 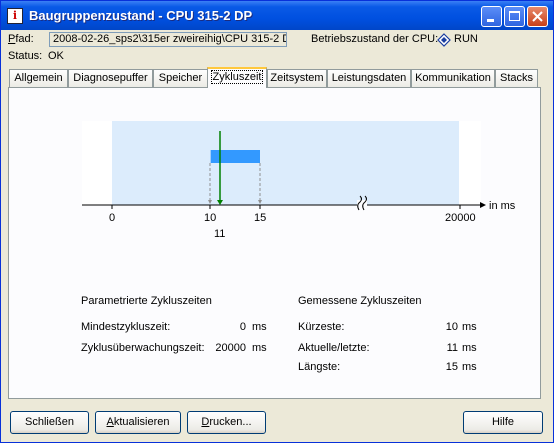 What do you see at coordinates (235, 156) in the screenshot?
I see `measured-range-bar` at bounding box center [235, 156].